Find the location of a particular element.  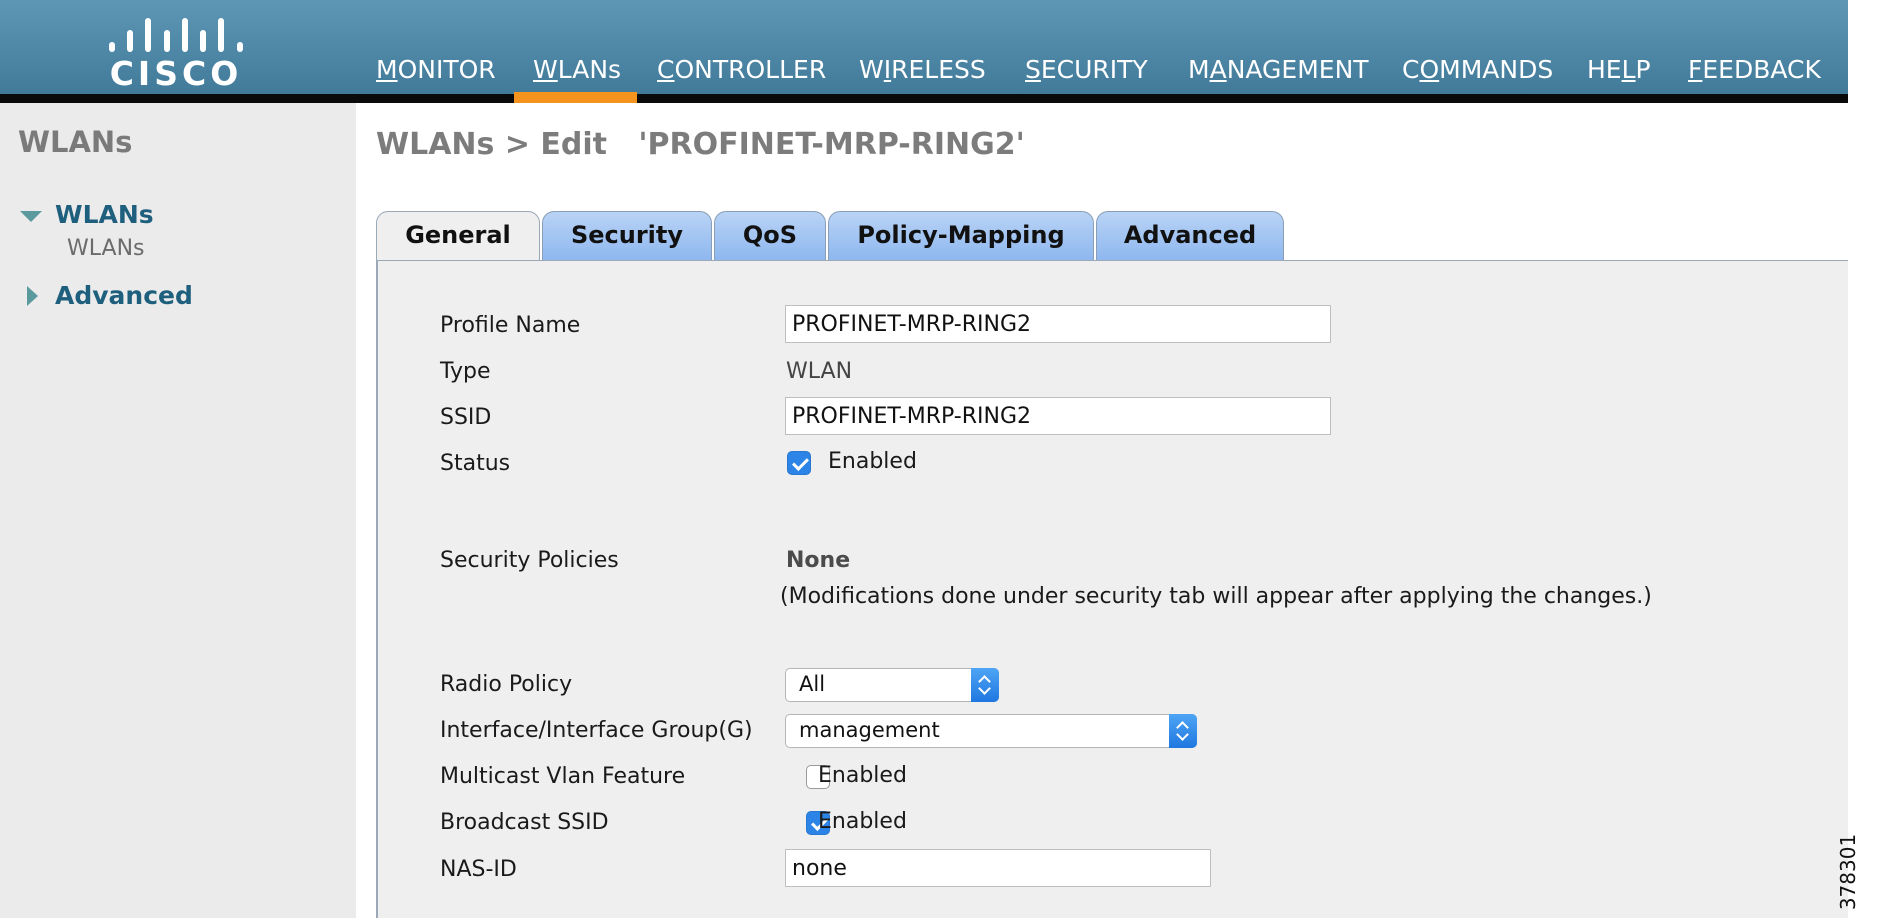

sidebar-item-wlans: WLANs is located at coordinates (104, 214).